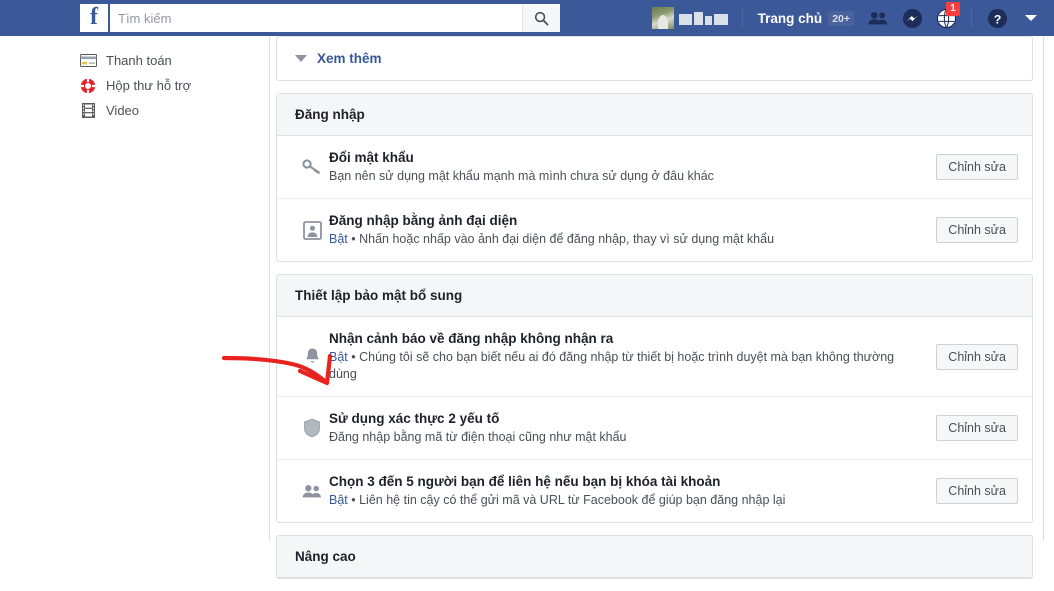 The height and width of the screenshot is (591, 1054). I want to click on section-advanced: Nâng cao, so click(654, 557).